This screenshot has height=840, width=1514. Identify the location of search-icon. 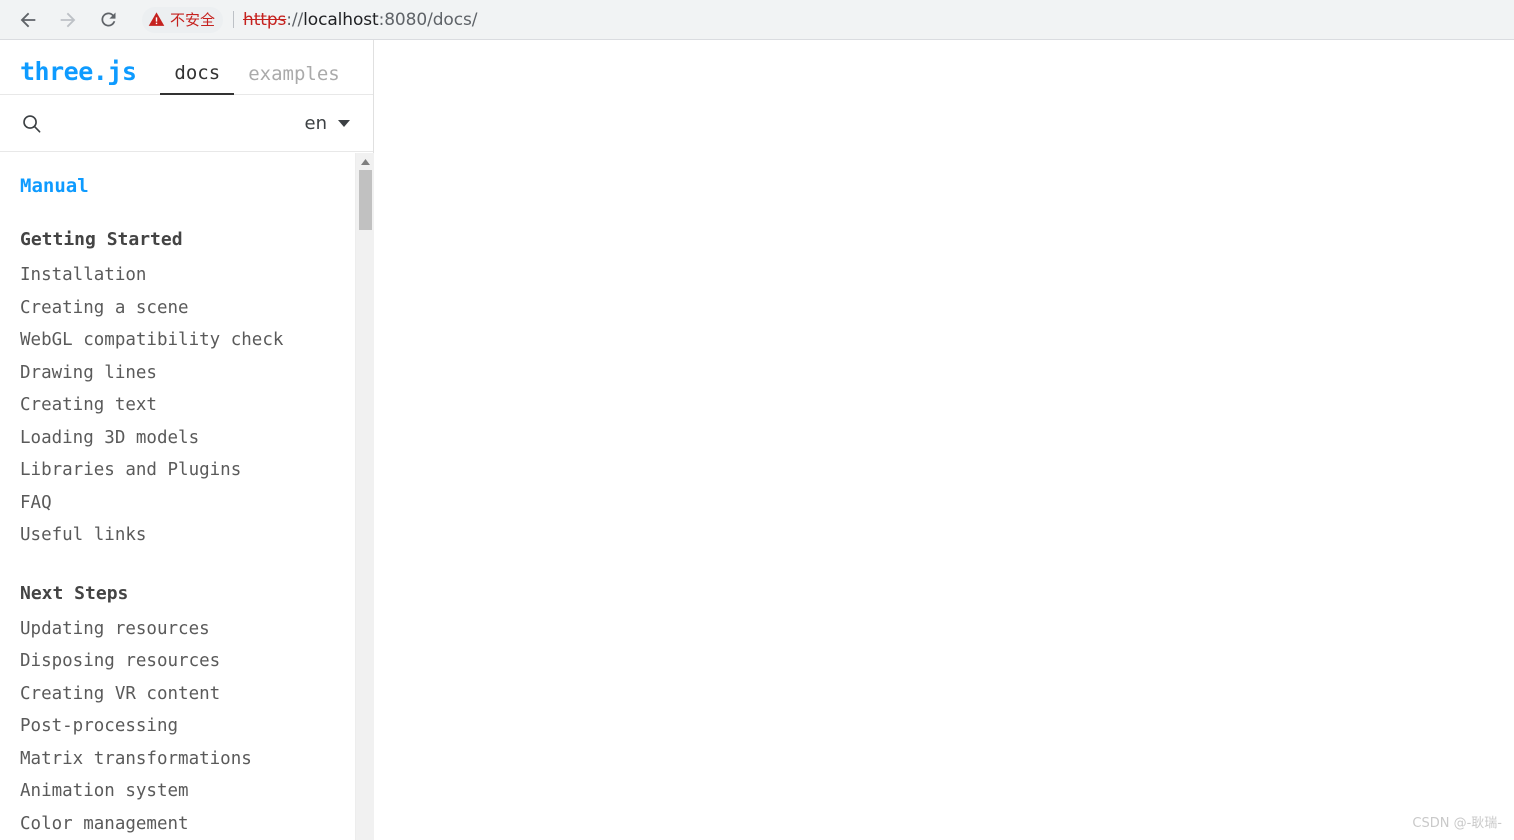
(31, 123).